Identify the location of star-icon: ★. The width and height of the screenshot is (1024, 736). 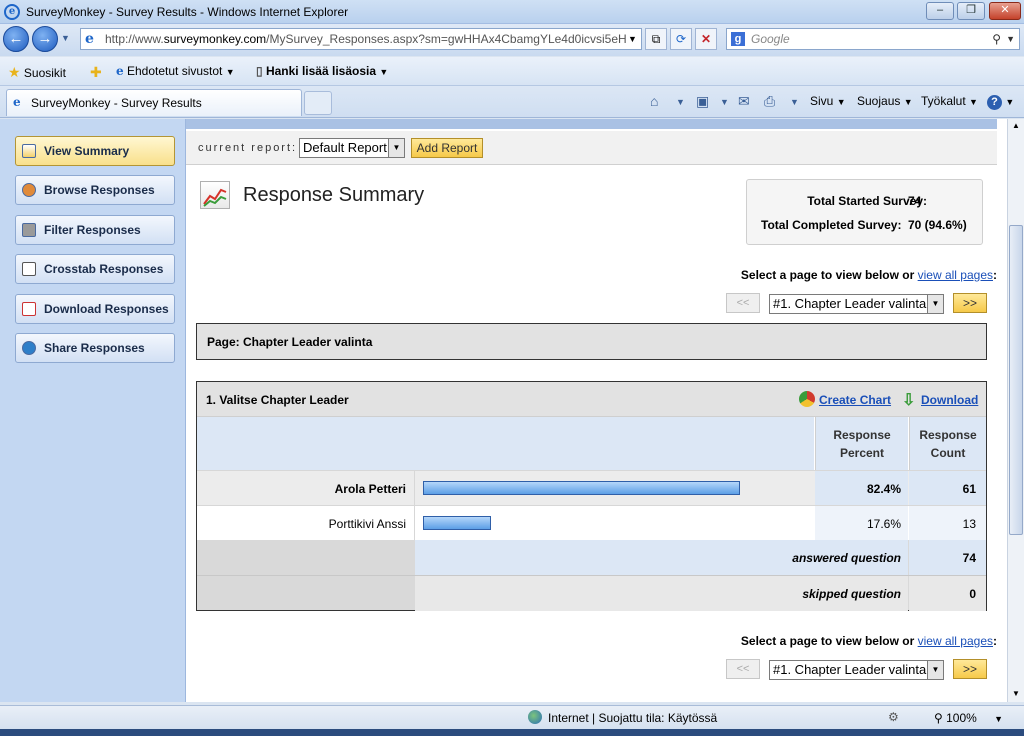
(14, 72).